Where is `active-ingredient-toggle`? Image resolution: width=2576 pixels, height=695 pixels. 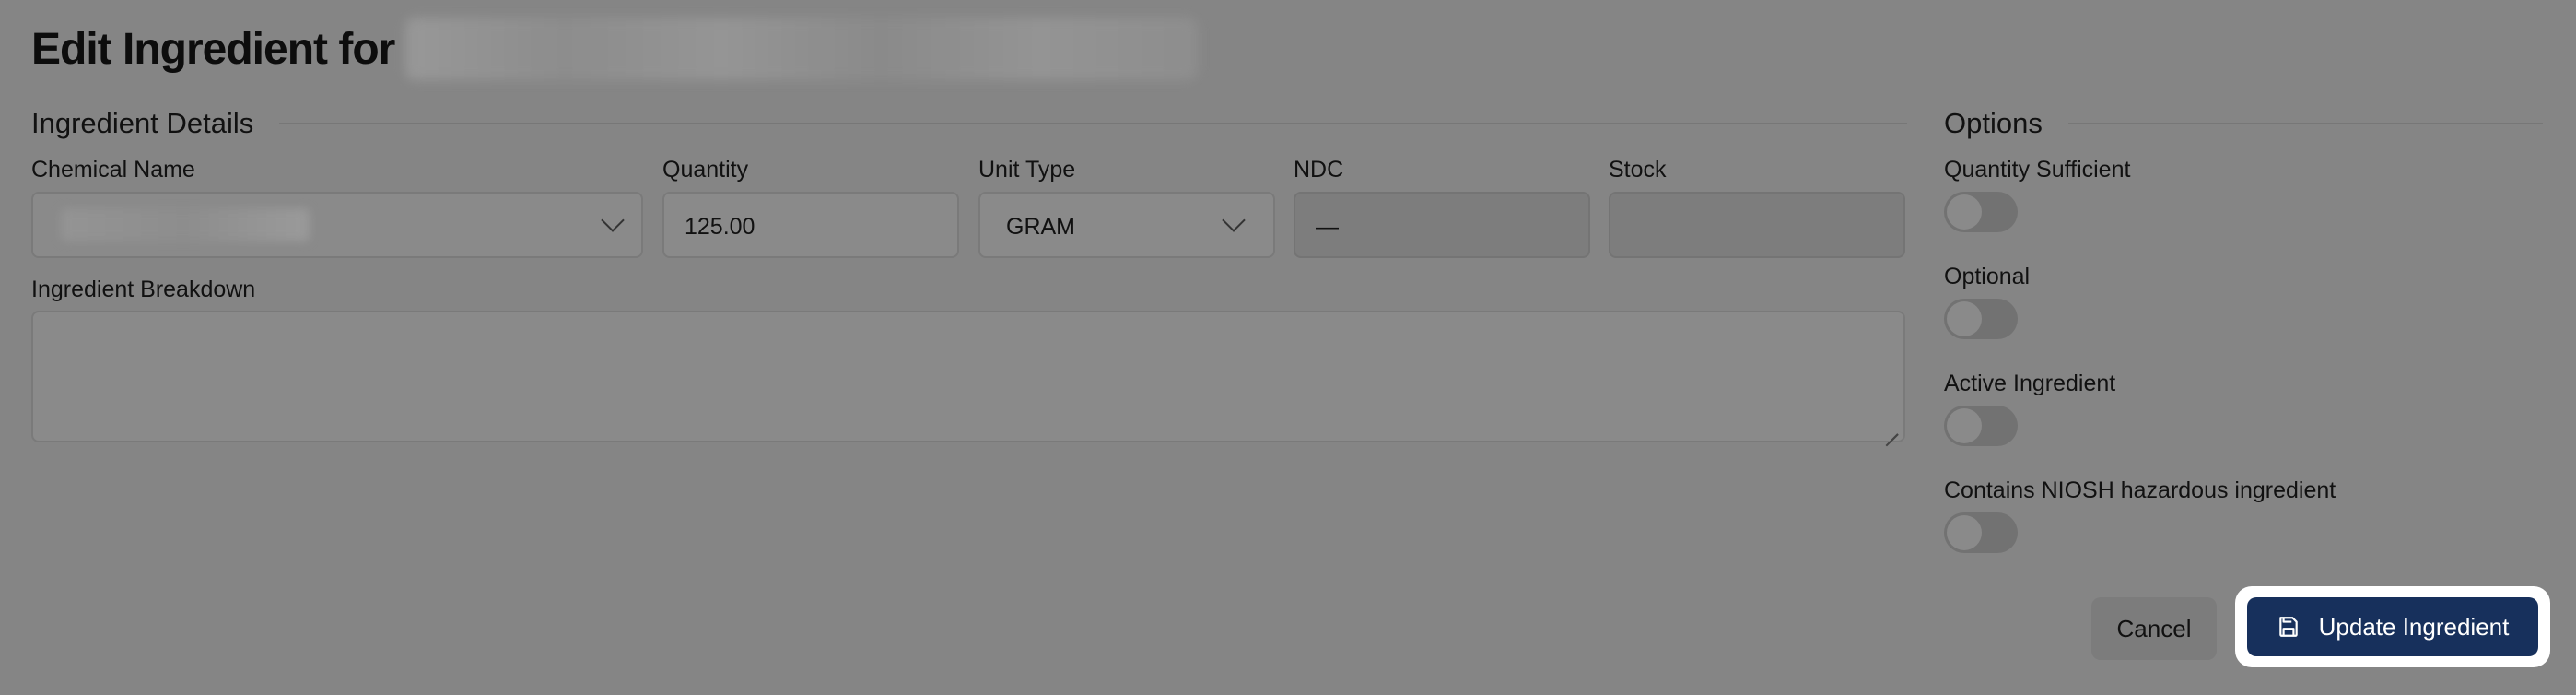
active-ingredient-toggle is located at coordinates (1981, 426).